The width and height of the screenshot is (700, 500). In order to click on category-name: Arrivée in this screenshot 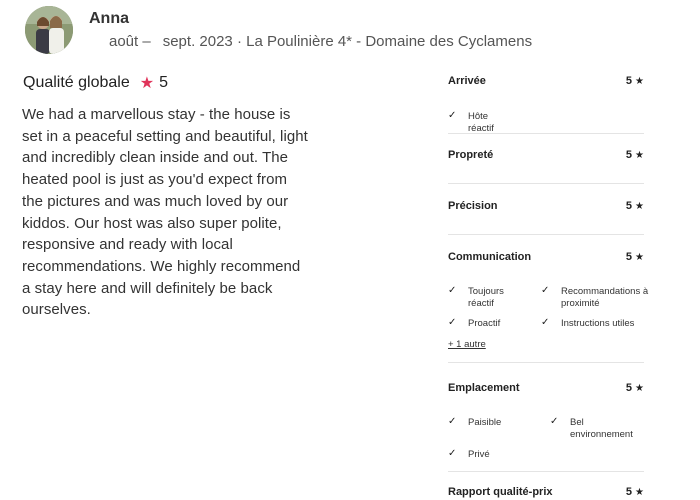, I will do `click(467, 81)`.